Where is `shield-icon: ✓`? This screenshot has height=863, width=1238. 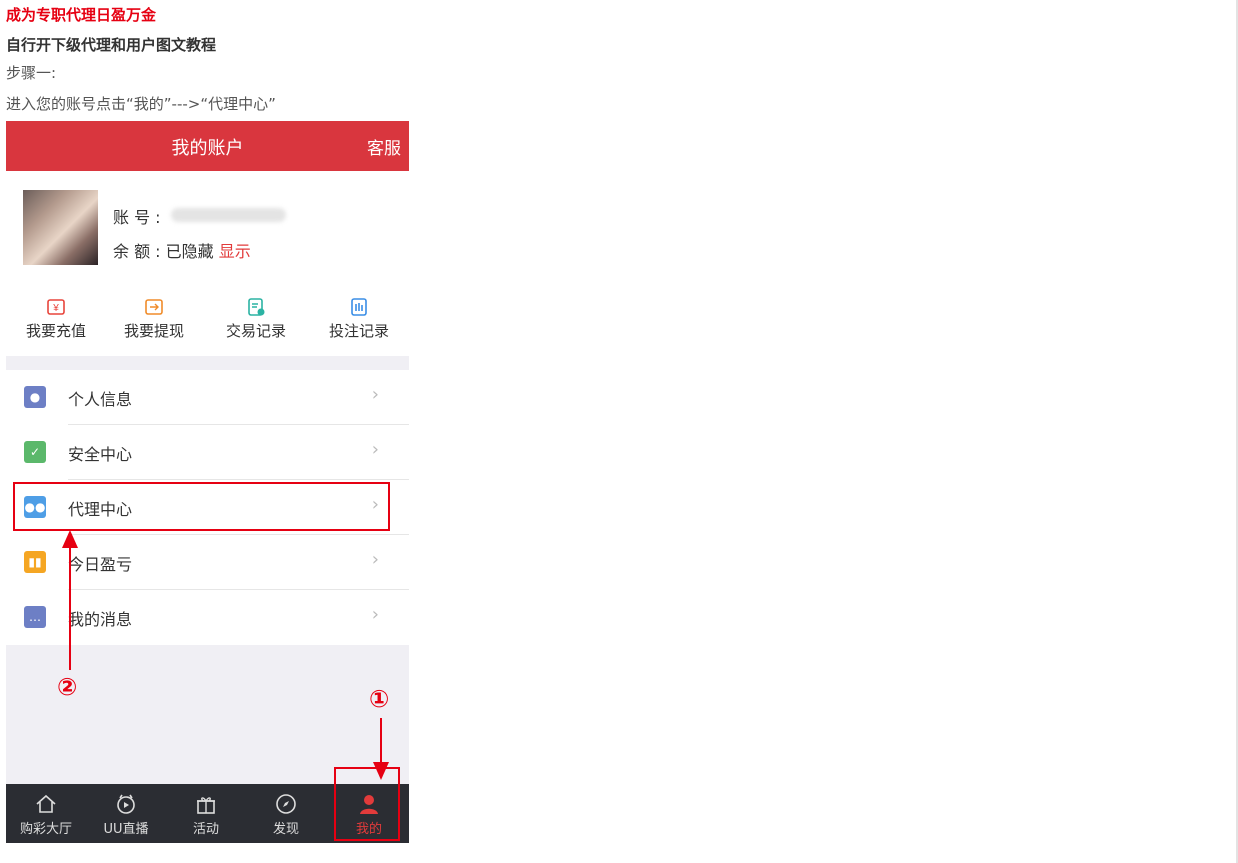 shield-icon: ✓ is located at coordinates (35, 452).